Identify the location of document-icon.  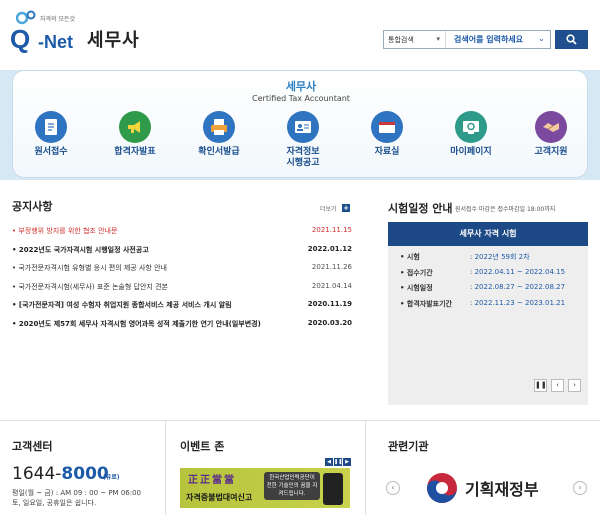
(51, 127).